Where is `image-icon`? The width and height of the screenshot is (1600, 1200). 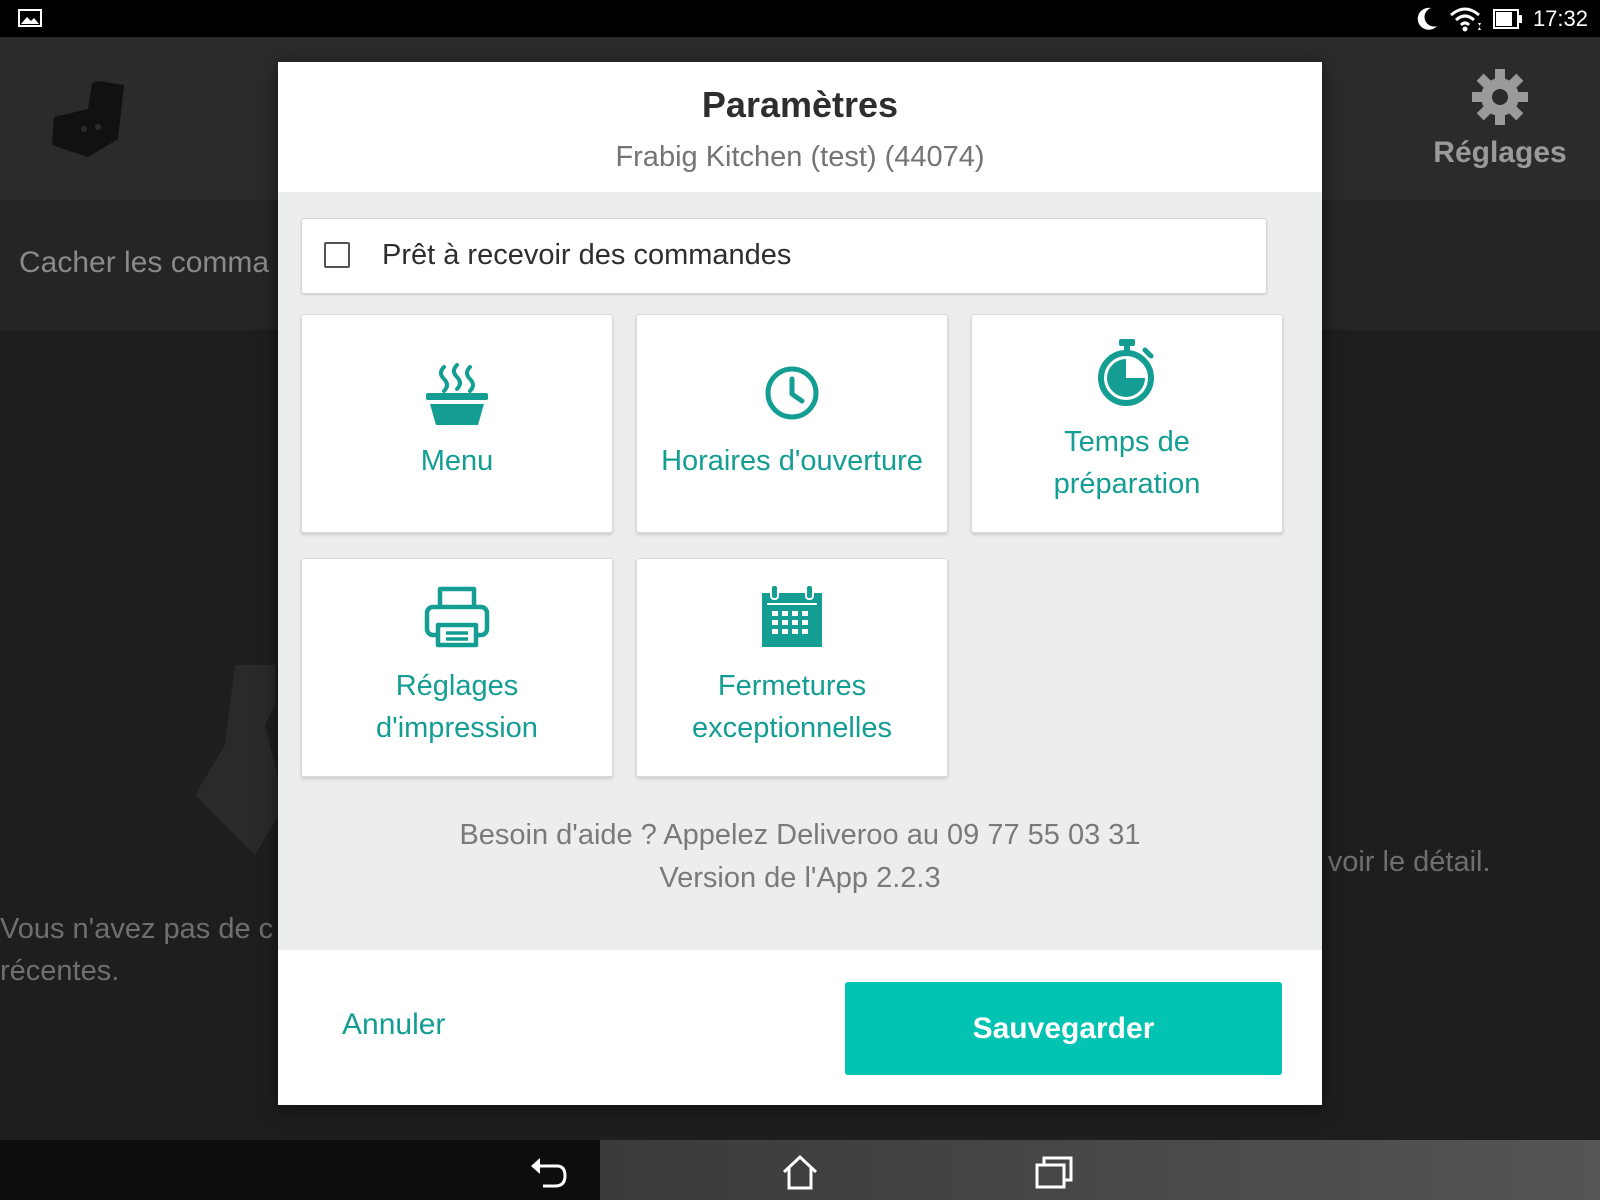
image-icon is located at coordinates (30, 18).